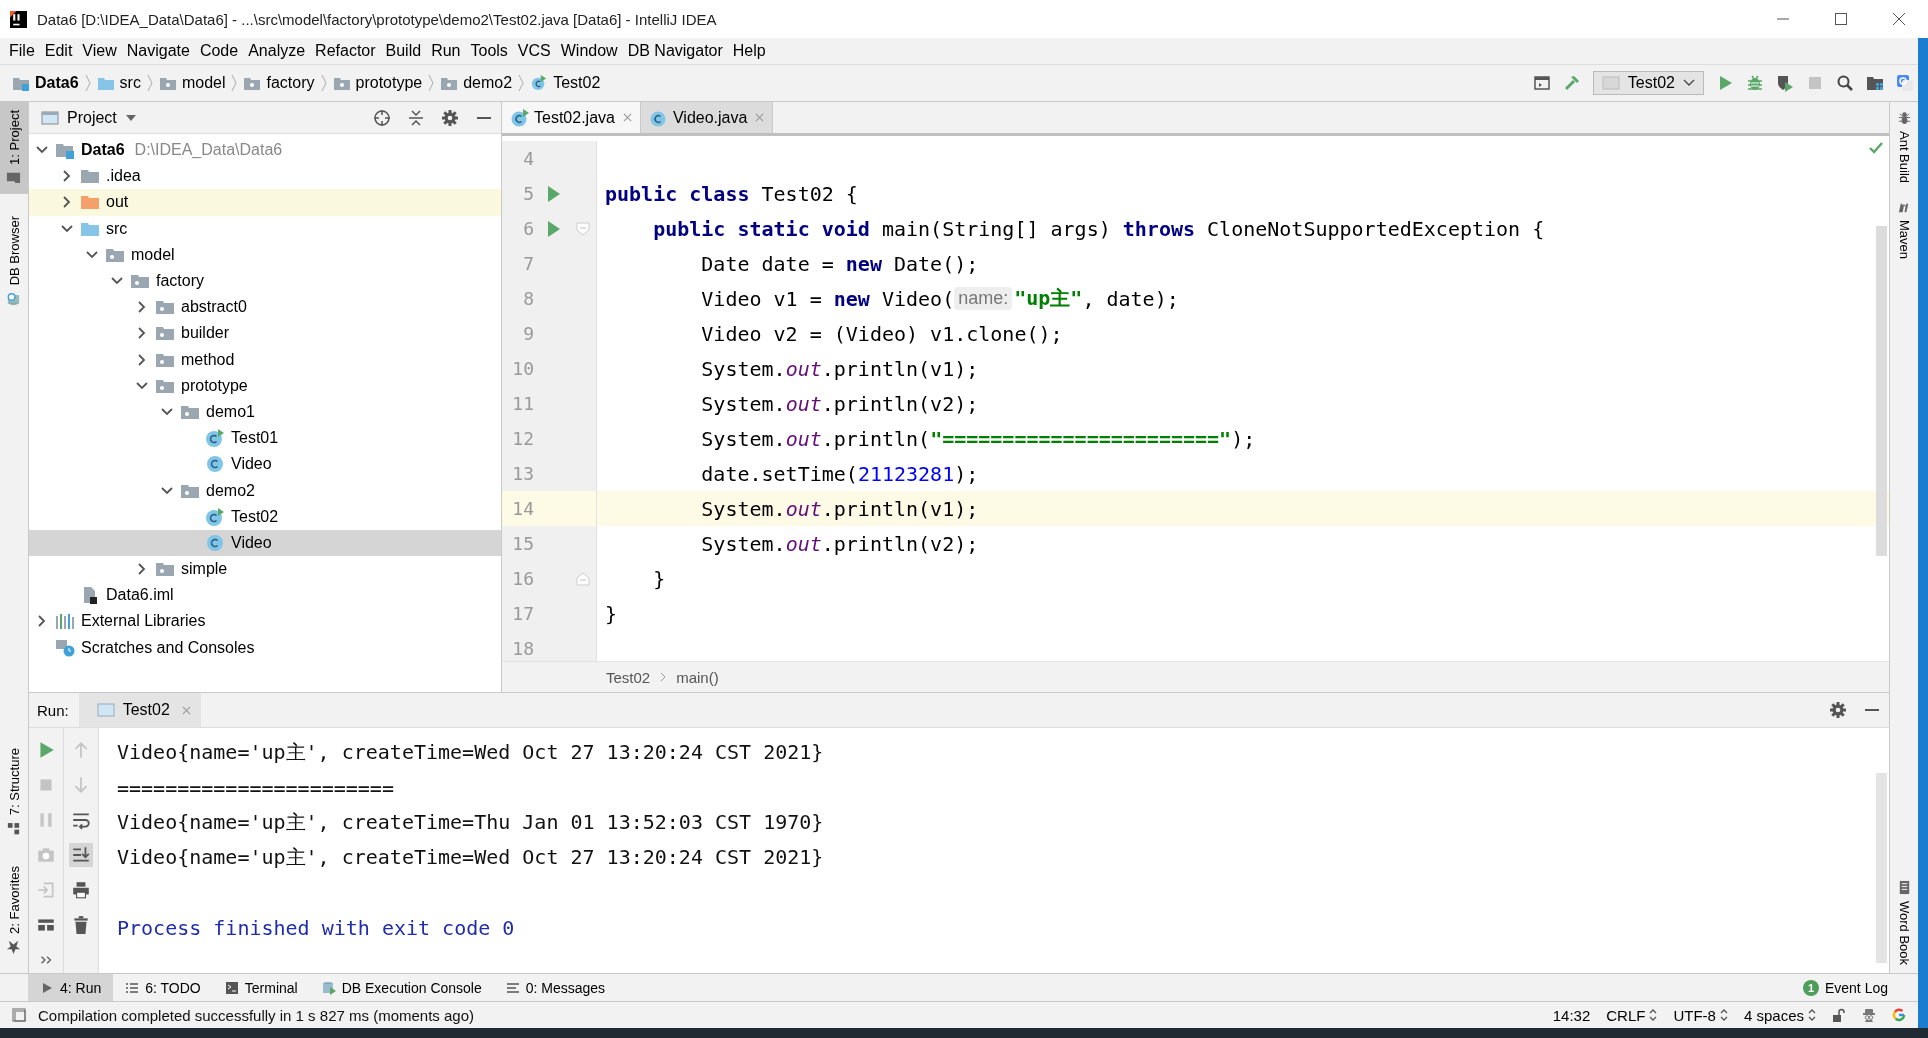 This screenshot has height=1038, width=1928. Describe the element at coordinates (158, 51) in the screenshot. I see `menu-item: Navigate` at that location.